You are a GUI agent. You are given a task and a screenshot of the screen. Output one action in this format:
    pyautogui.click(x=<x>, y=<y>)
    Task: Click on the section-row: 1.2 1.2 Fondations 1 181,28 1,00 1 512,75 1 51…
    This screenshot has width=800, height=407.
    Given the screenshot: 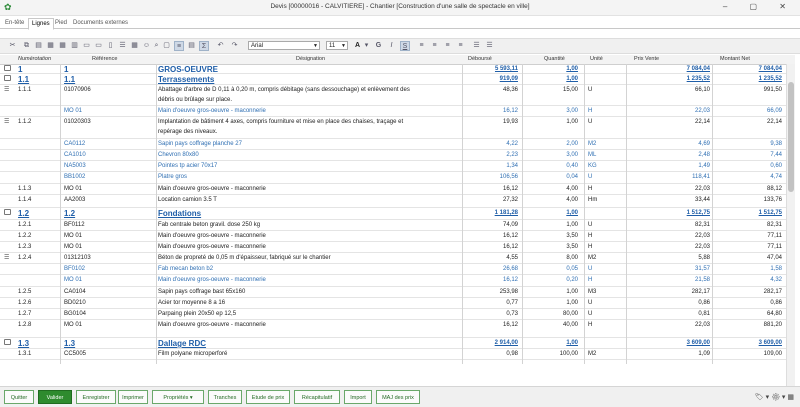 What is the action you would take?
    pyautogui.click(x=397, y=213)
    